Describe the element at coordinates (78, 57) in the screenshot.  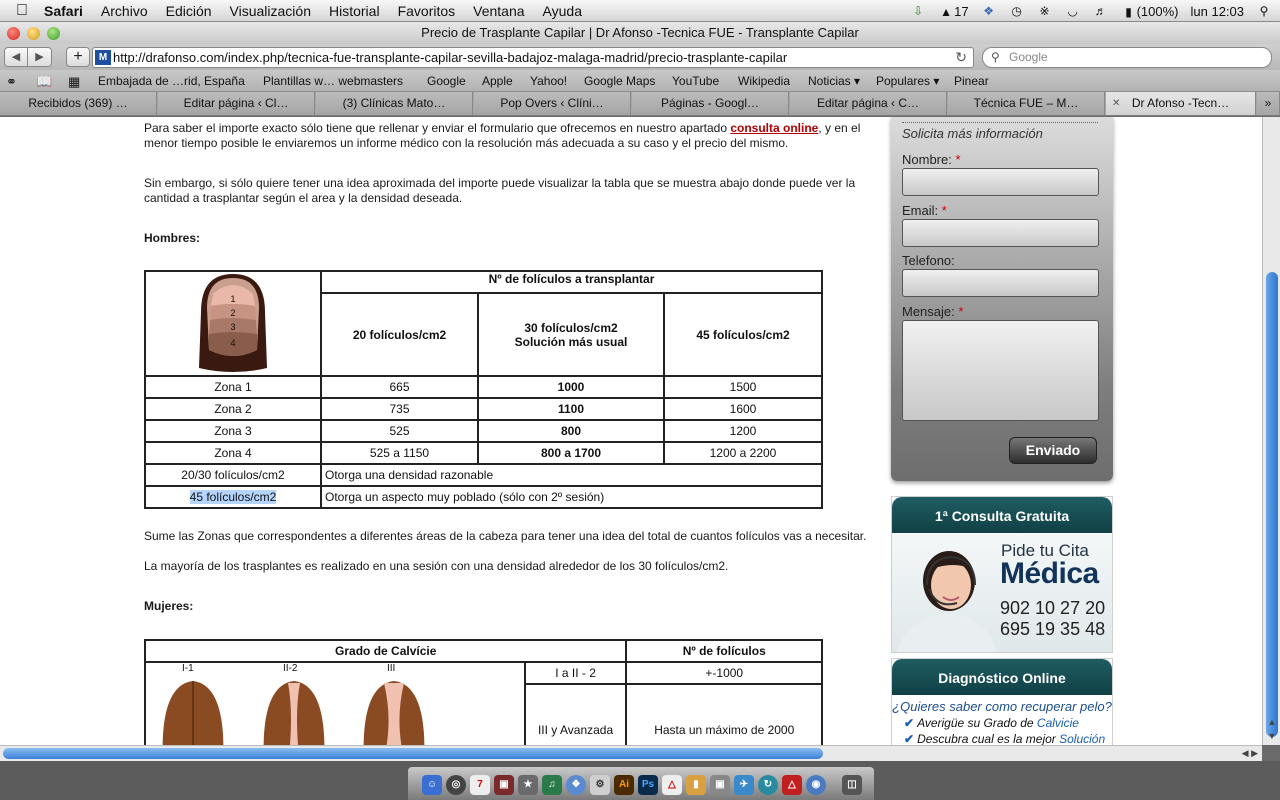
I see `add-bookmark-button: +` at that location.